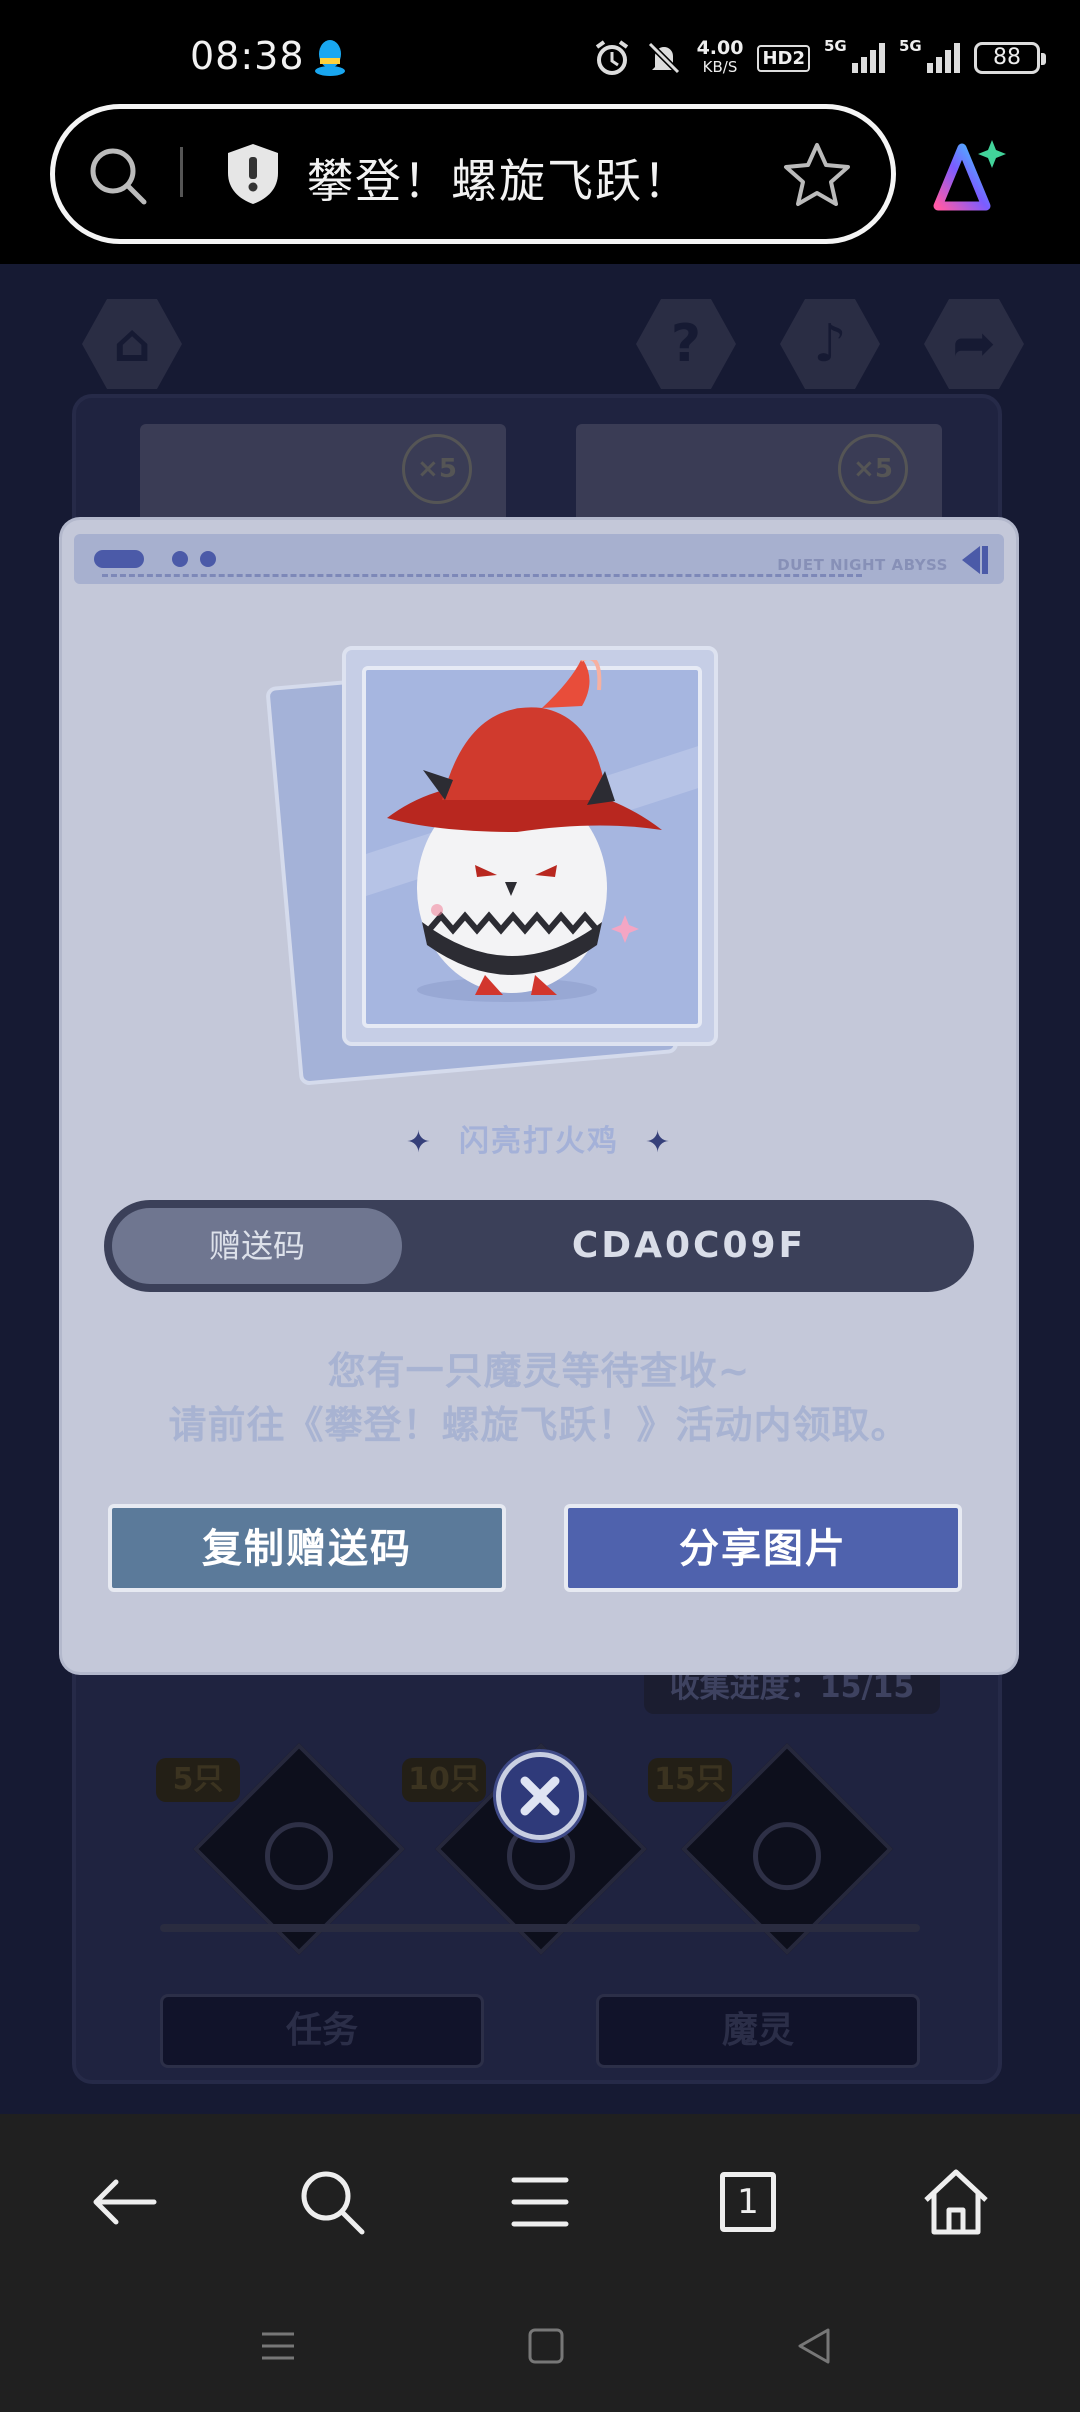  I want to click on browser-toolbar: 攀登！螺旋飞跃！, so click(540, 180).